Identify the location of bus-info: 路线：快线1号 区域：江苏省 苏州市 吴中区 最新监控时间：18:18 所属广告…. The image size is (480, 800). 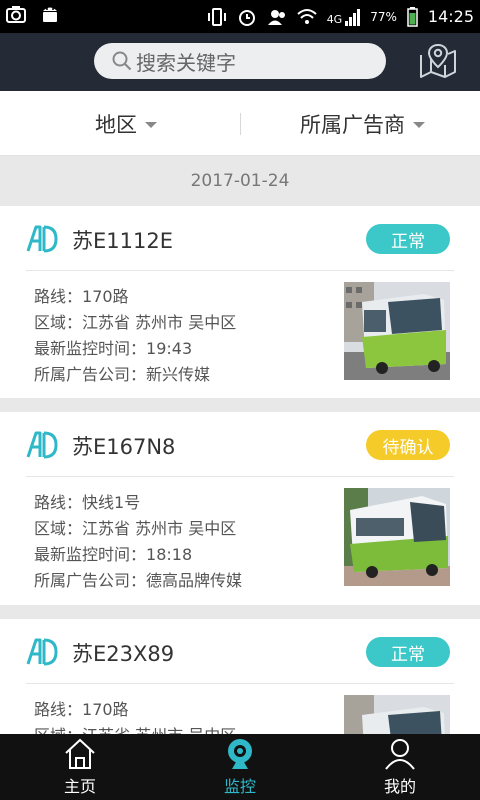
(138, 542).